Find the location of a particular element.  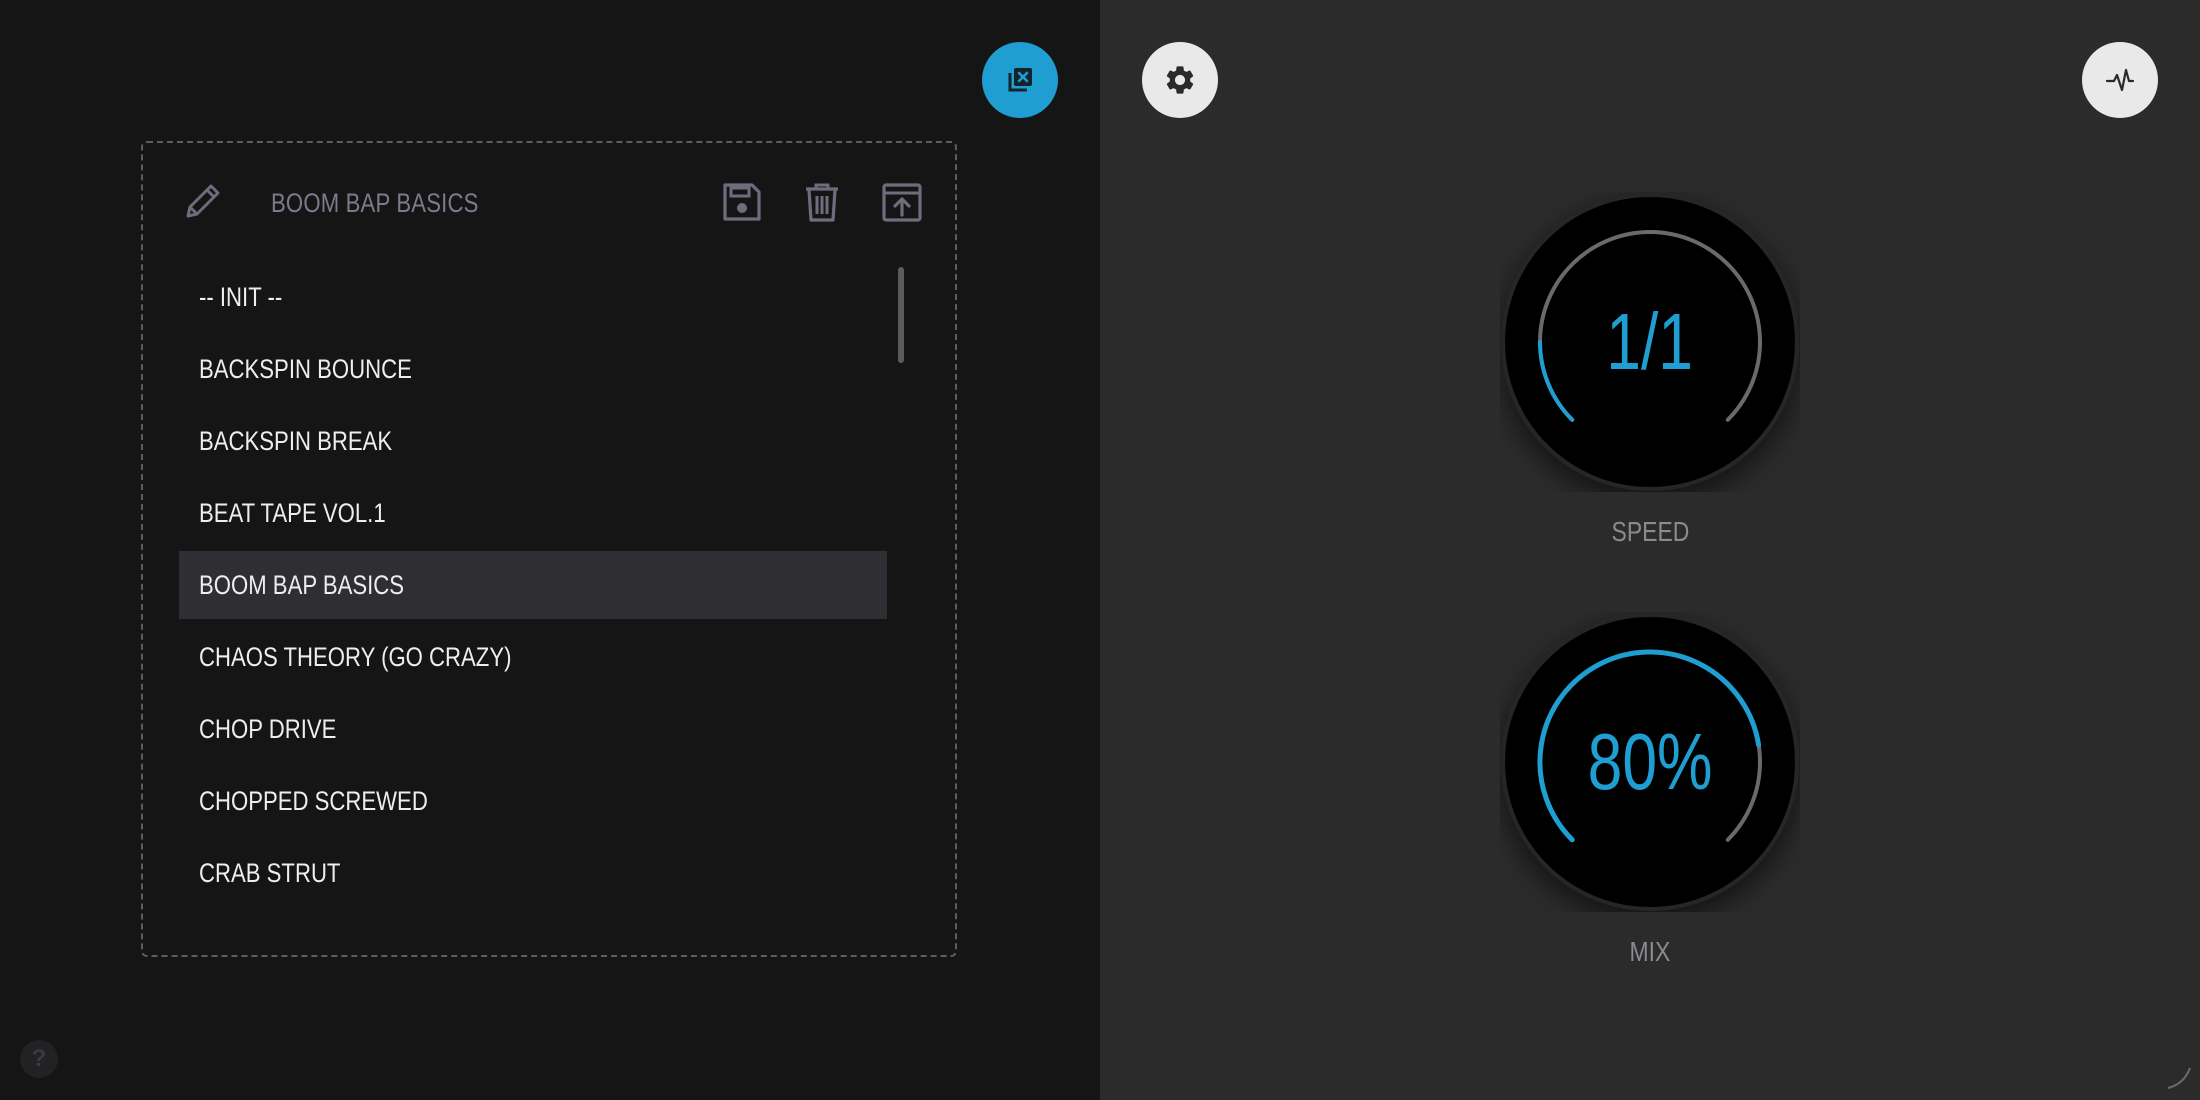

floppy-disk-icon is located at coordinates (742, 202).